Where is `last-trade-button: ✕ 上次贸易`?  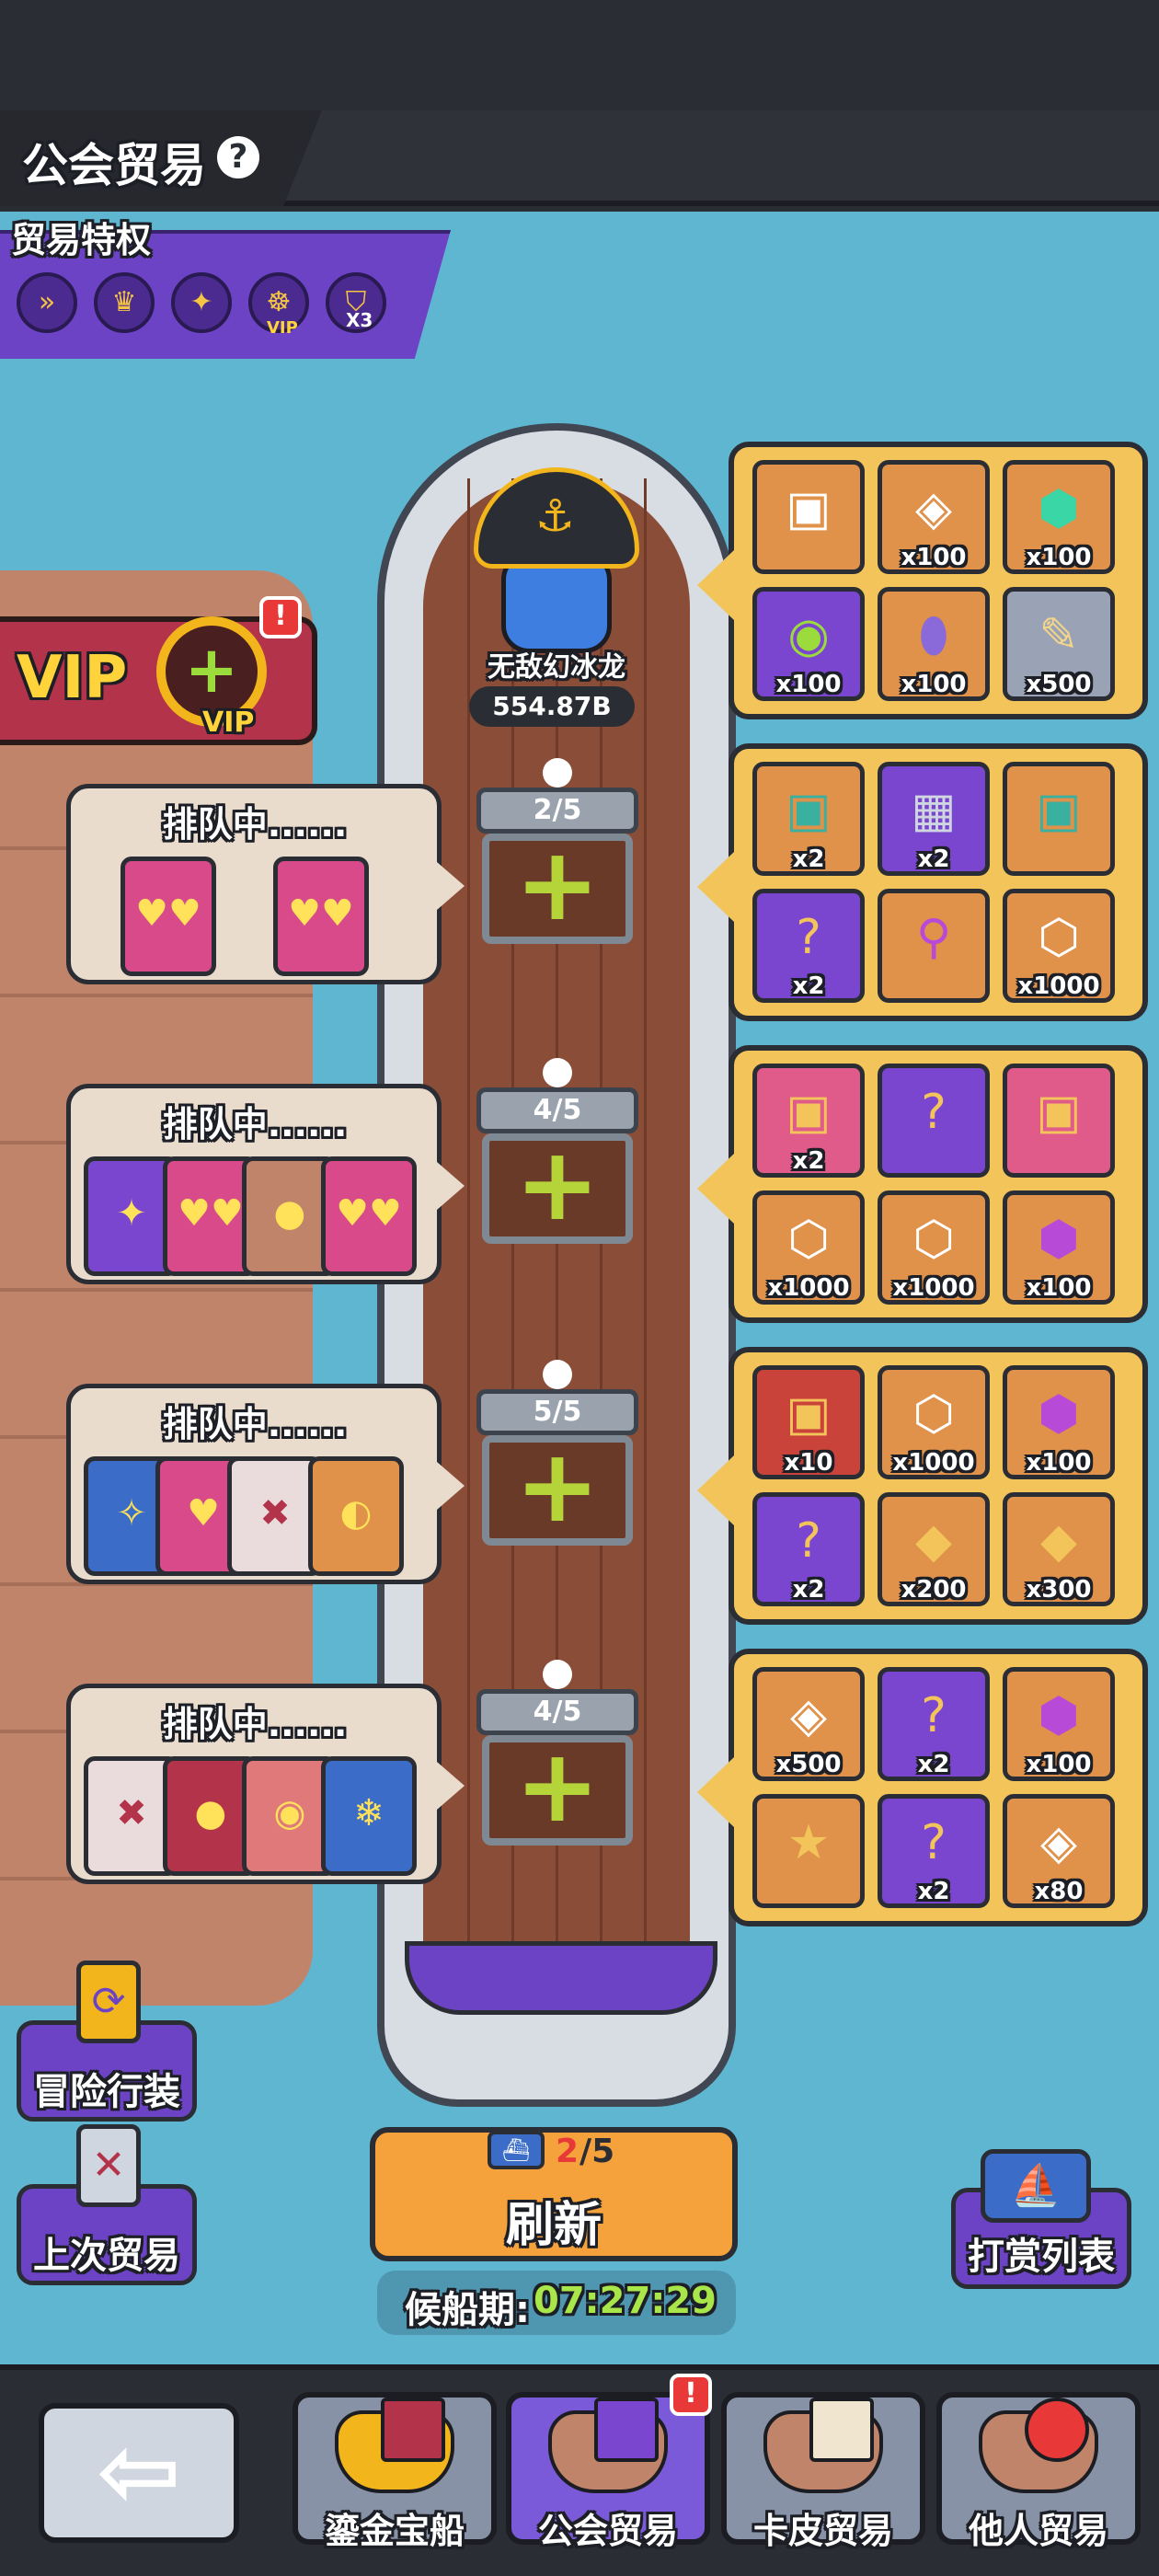 last-trade-button: ✕ 上次贸易 is located at coordinates (107, 2204).